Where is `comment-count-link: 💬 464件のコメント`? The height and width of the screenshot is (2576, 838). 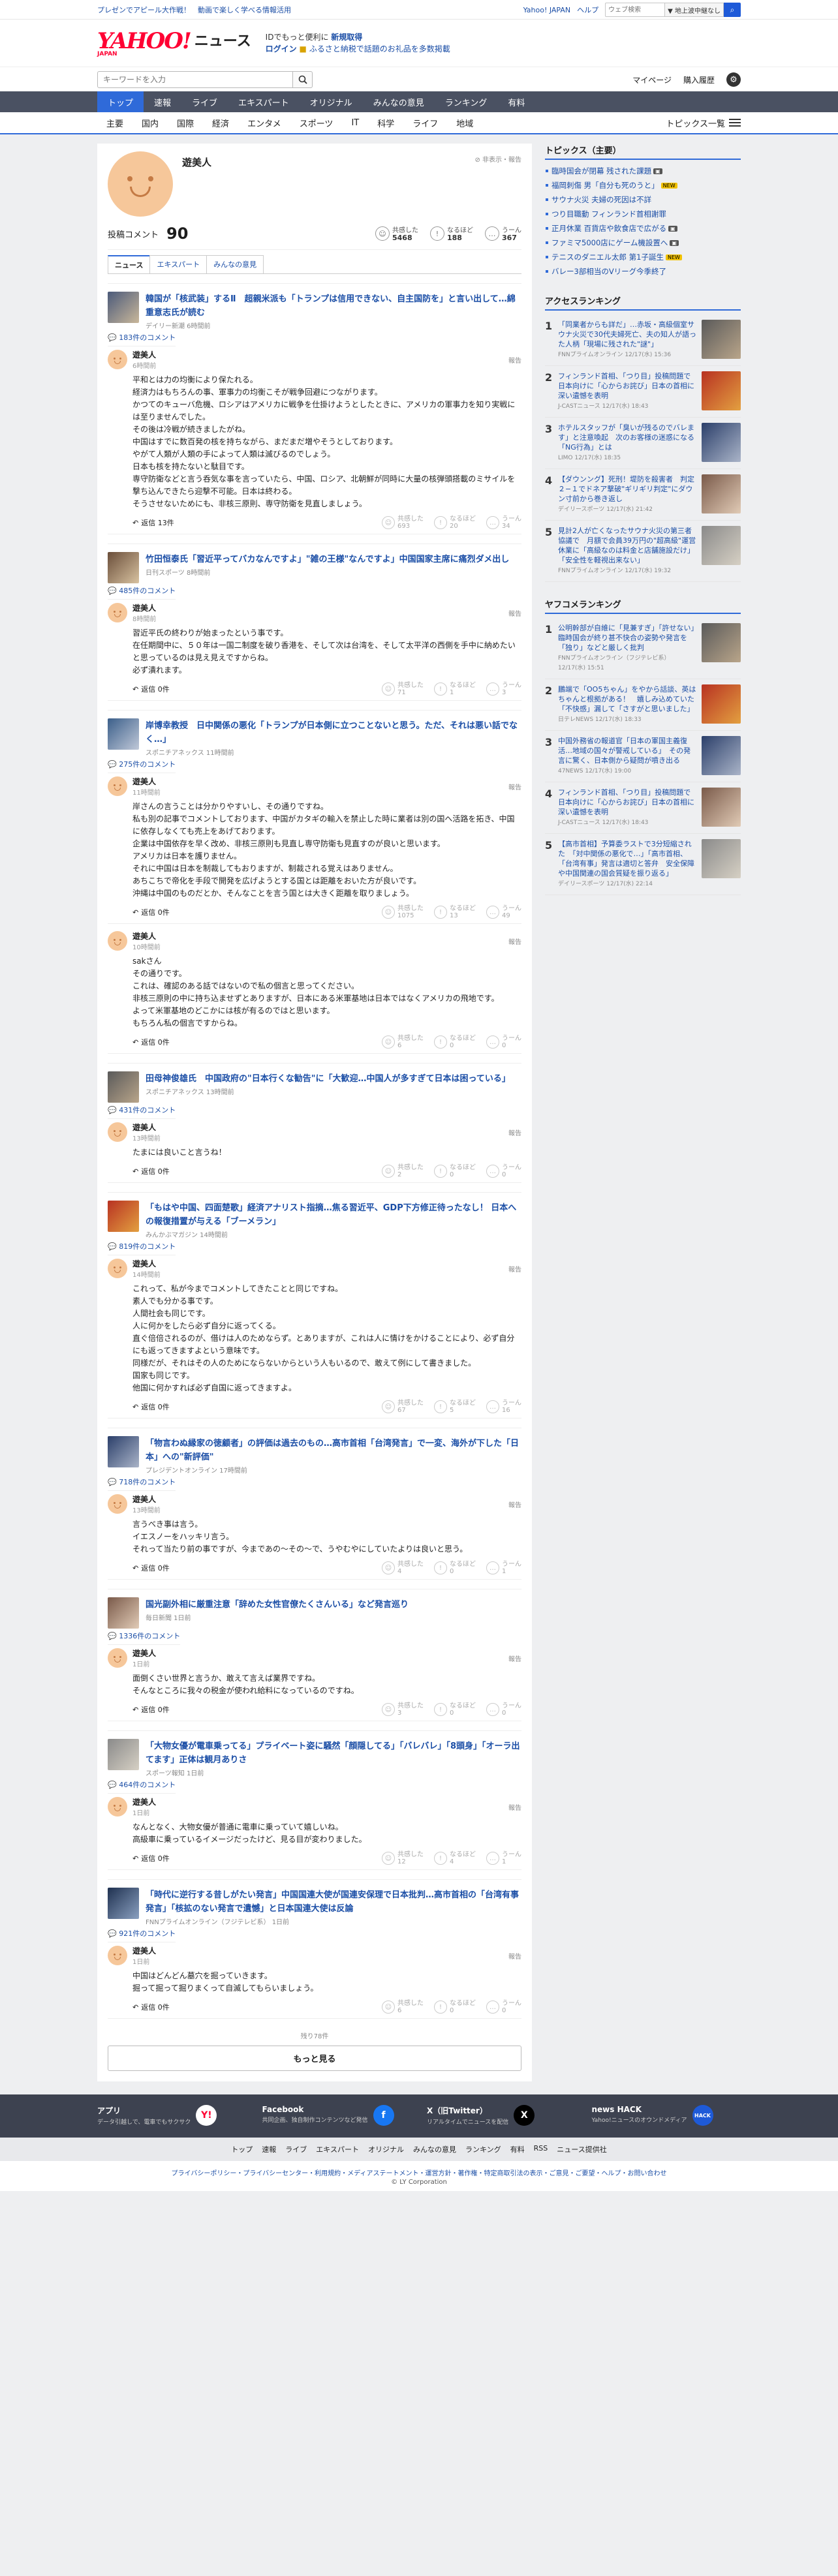
comment-count-link: 💬 464件のコメント is located at coordinates (142, 1787).